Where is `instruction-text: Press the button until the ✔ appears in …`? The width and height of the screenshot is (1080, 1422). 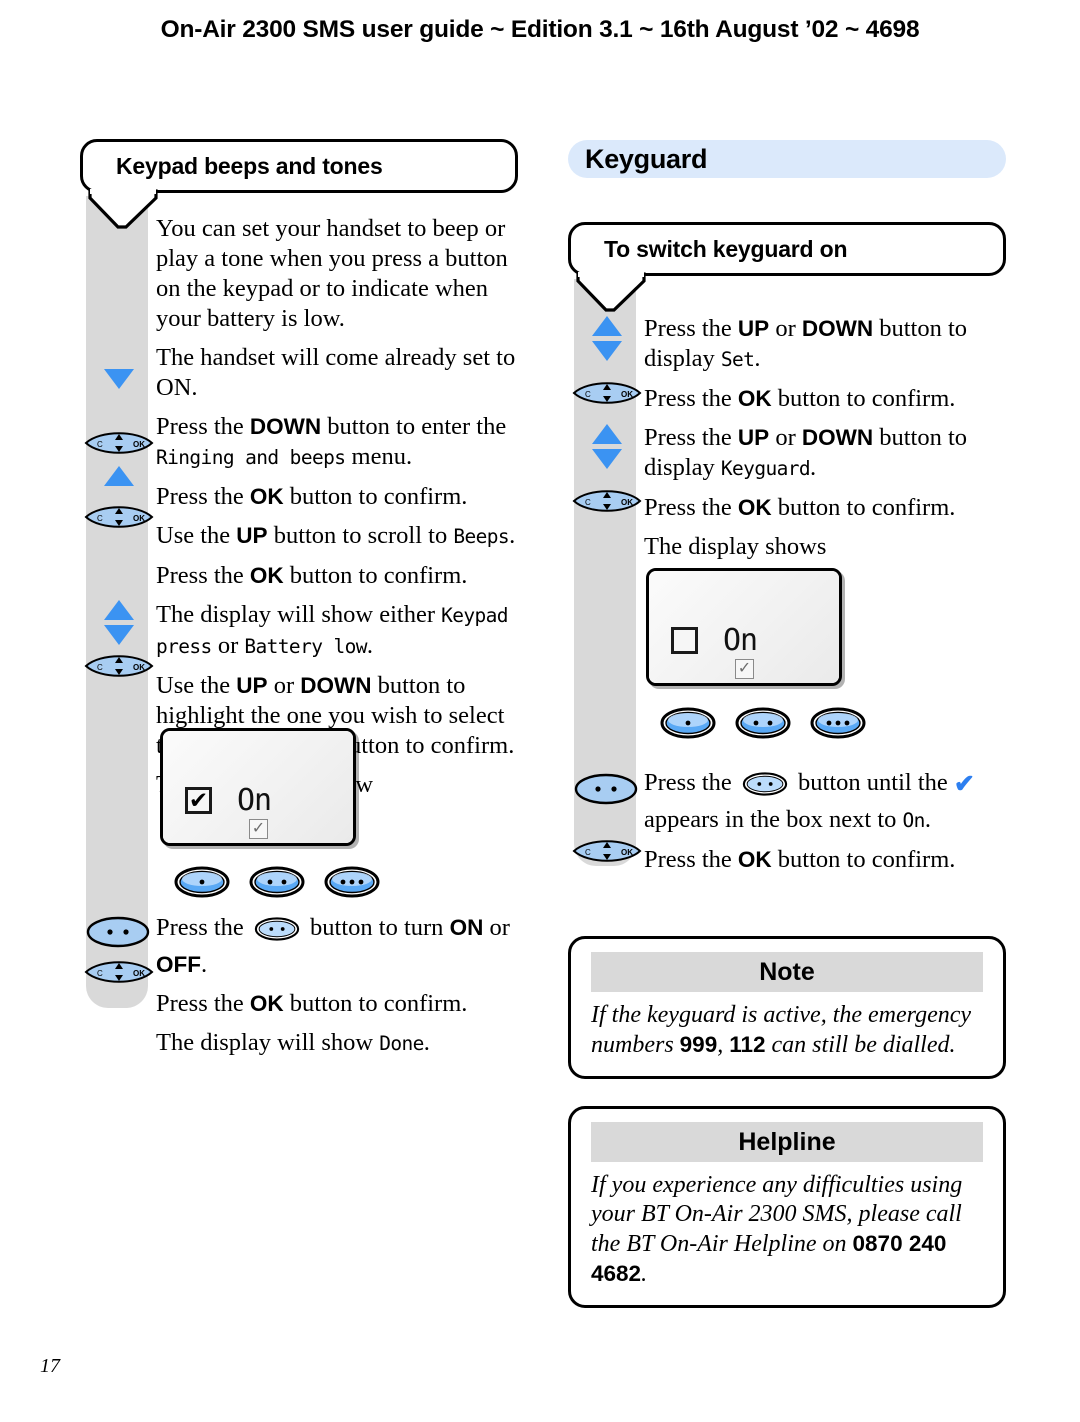 instruction-text: Press the button until the ✔ appears in … is located at coordinates (809, 801).